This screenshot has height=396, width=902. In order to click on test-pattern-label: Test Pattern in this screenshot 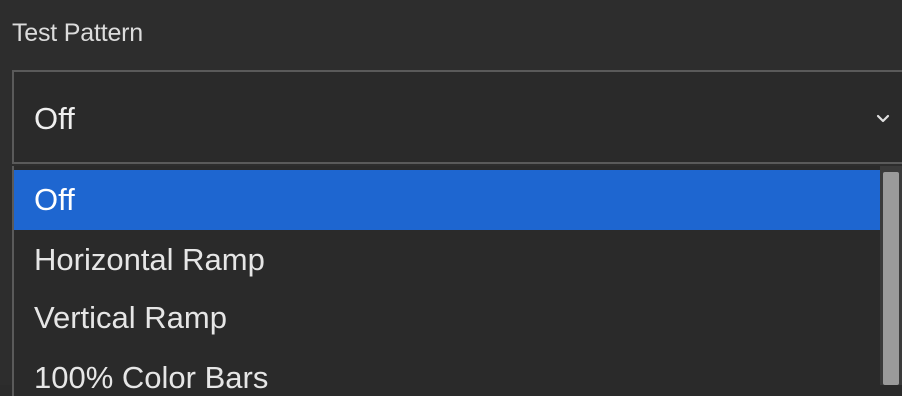, I will do `click(77, 33)`.